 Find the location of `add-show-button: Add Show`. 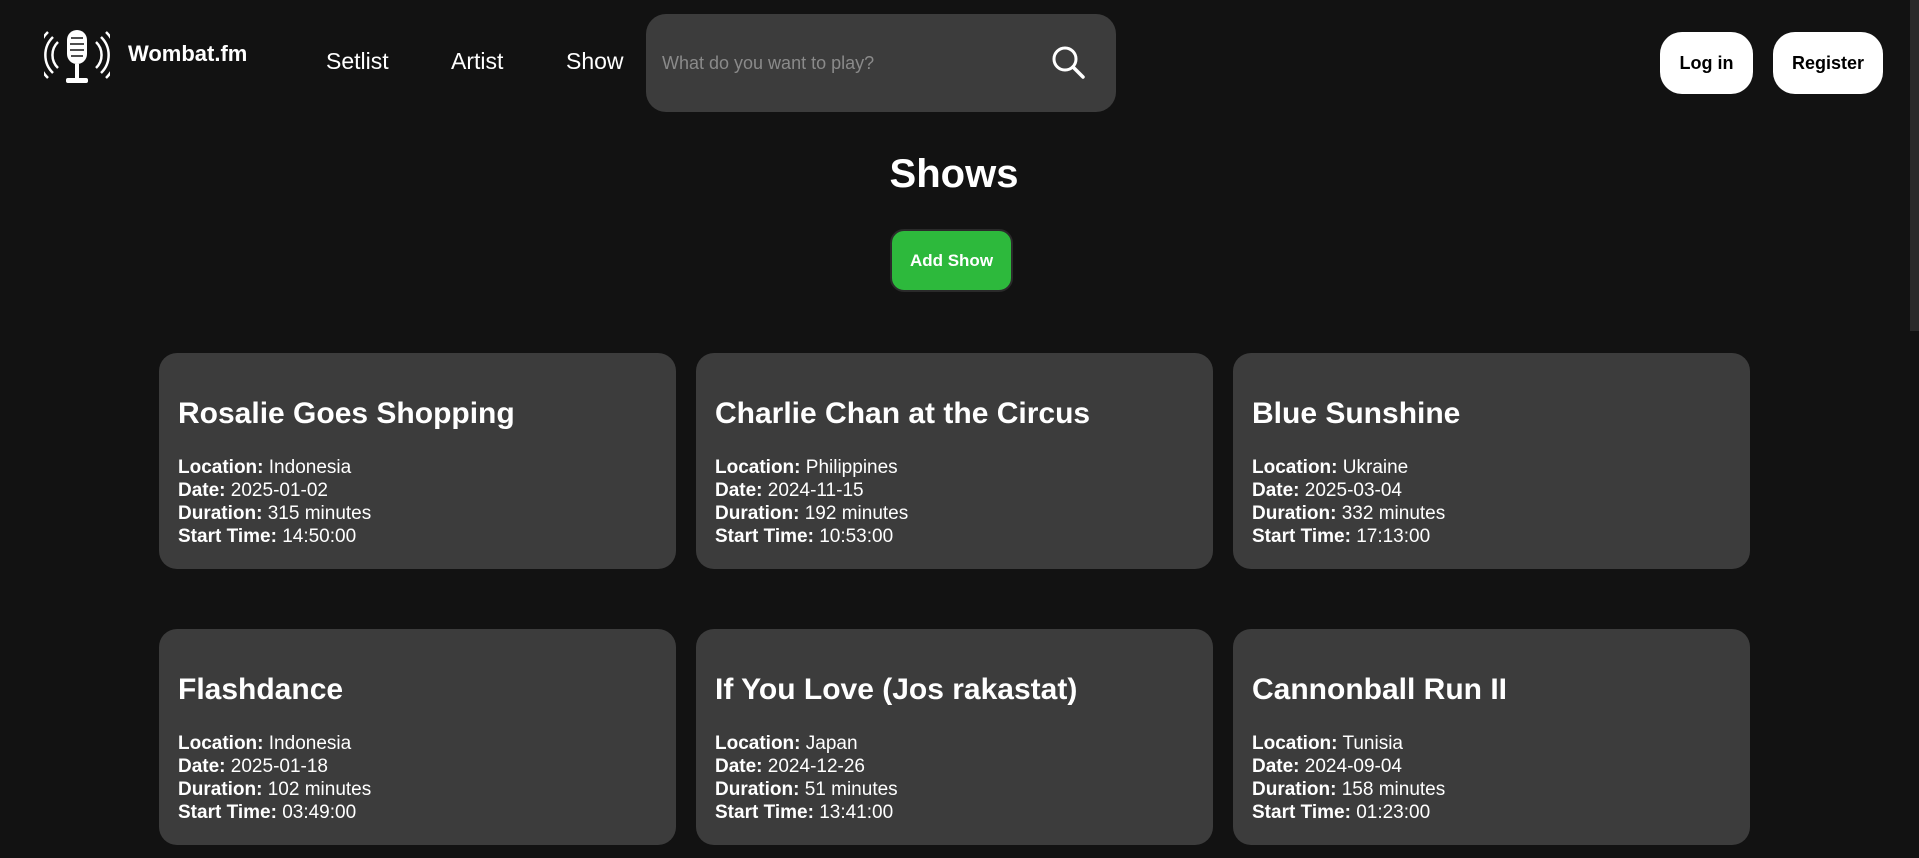

add-show-button: Add Show is located at coordinates (951, 260).